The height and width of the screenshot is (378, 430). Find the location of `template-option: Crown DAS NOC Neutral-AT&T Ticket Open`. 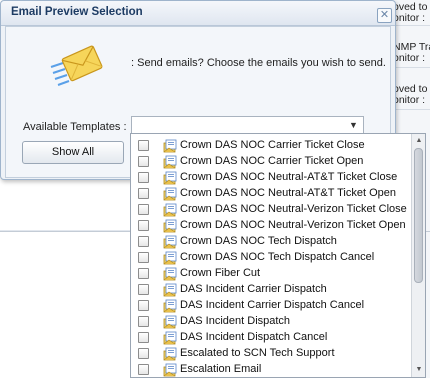

template-option: Crown DAS NOC Neutral-AT&T Ticket Open is located at coordinates (270, 194).